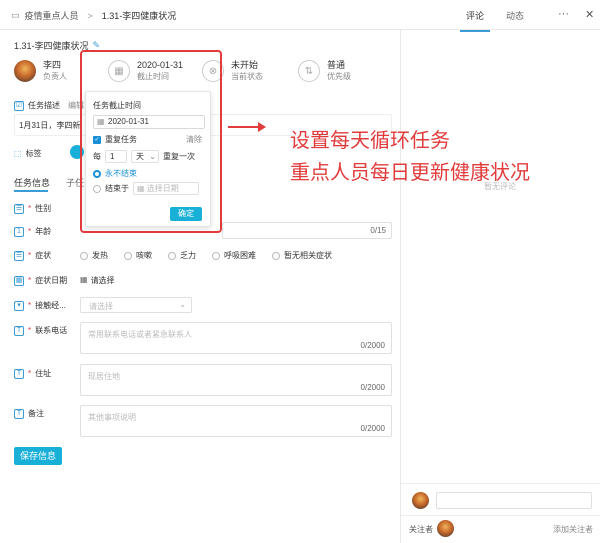  I want to click on interval-input: 1, so click(116, 156).